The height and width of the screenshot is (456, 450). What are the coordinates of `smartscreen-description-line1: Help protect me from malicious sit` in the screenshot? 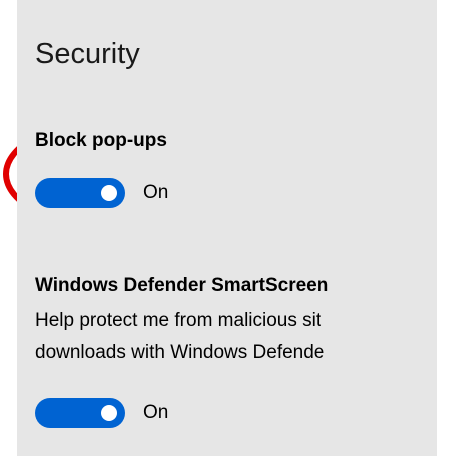 It's located at (178, 320).